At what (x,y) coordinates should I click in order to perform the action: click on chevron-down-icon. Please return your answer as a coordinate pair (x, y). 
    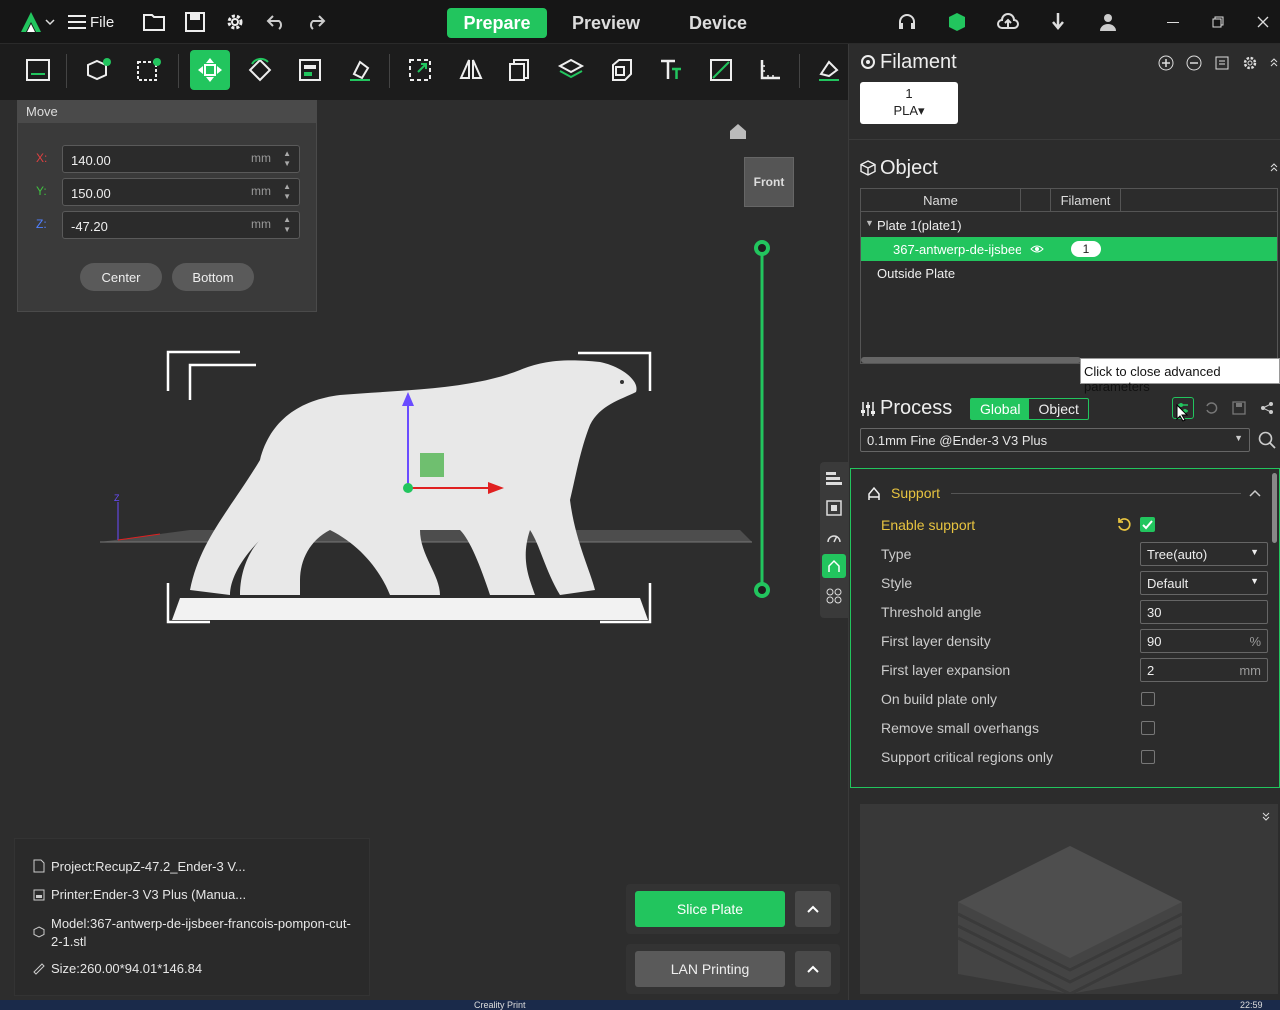
    Looking at the image, I should click on (50, 22).